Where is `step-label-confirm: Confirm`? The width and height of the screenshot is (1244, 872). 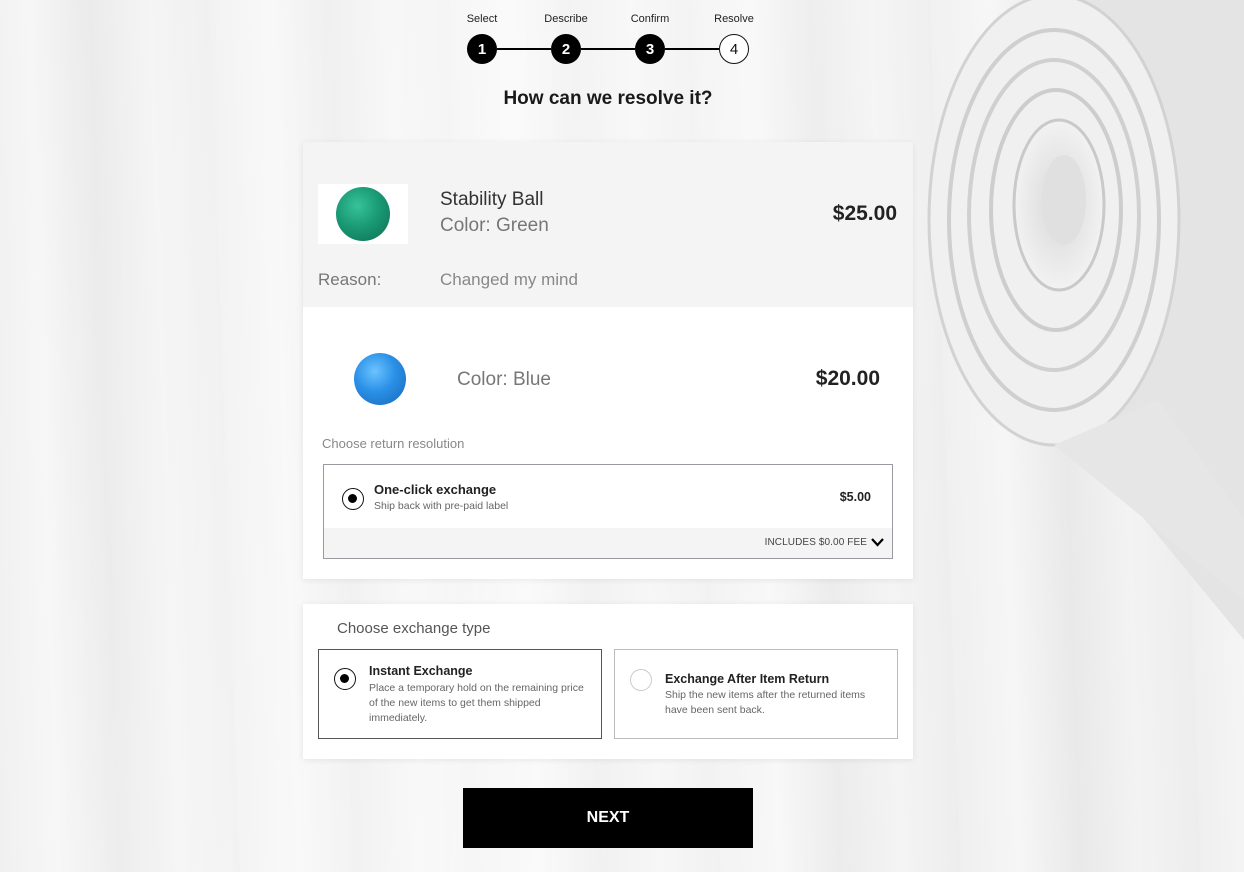
step-label-confirm: Confirm is located at coordinates (650, 19).